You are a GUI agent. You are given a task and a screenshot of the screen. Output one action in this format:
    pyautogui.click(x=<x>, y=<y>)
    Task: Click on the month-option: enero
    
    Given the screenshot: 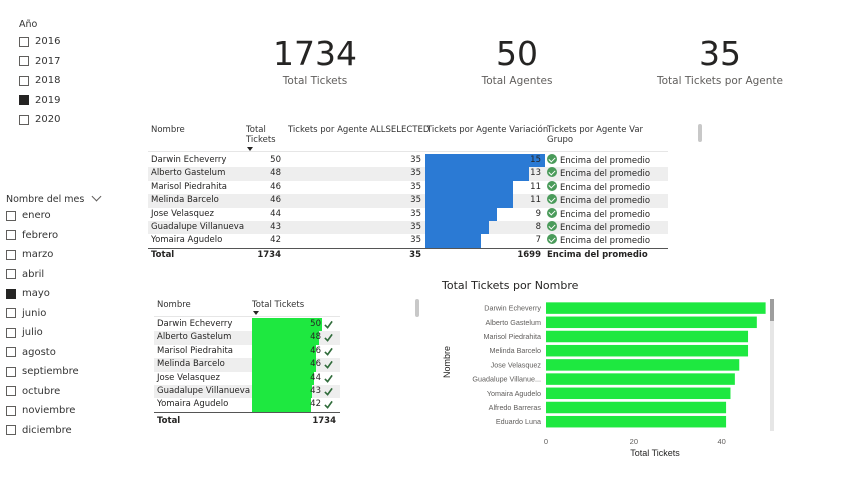 What is the action you would take?
    pyautogui.click(x=42, y=216)
    